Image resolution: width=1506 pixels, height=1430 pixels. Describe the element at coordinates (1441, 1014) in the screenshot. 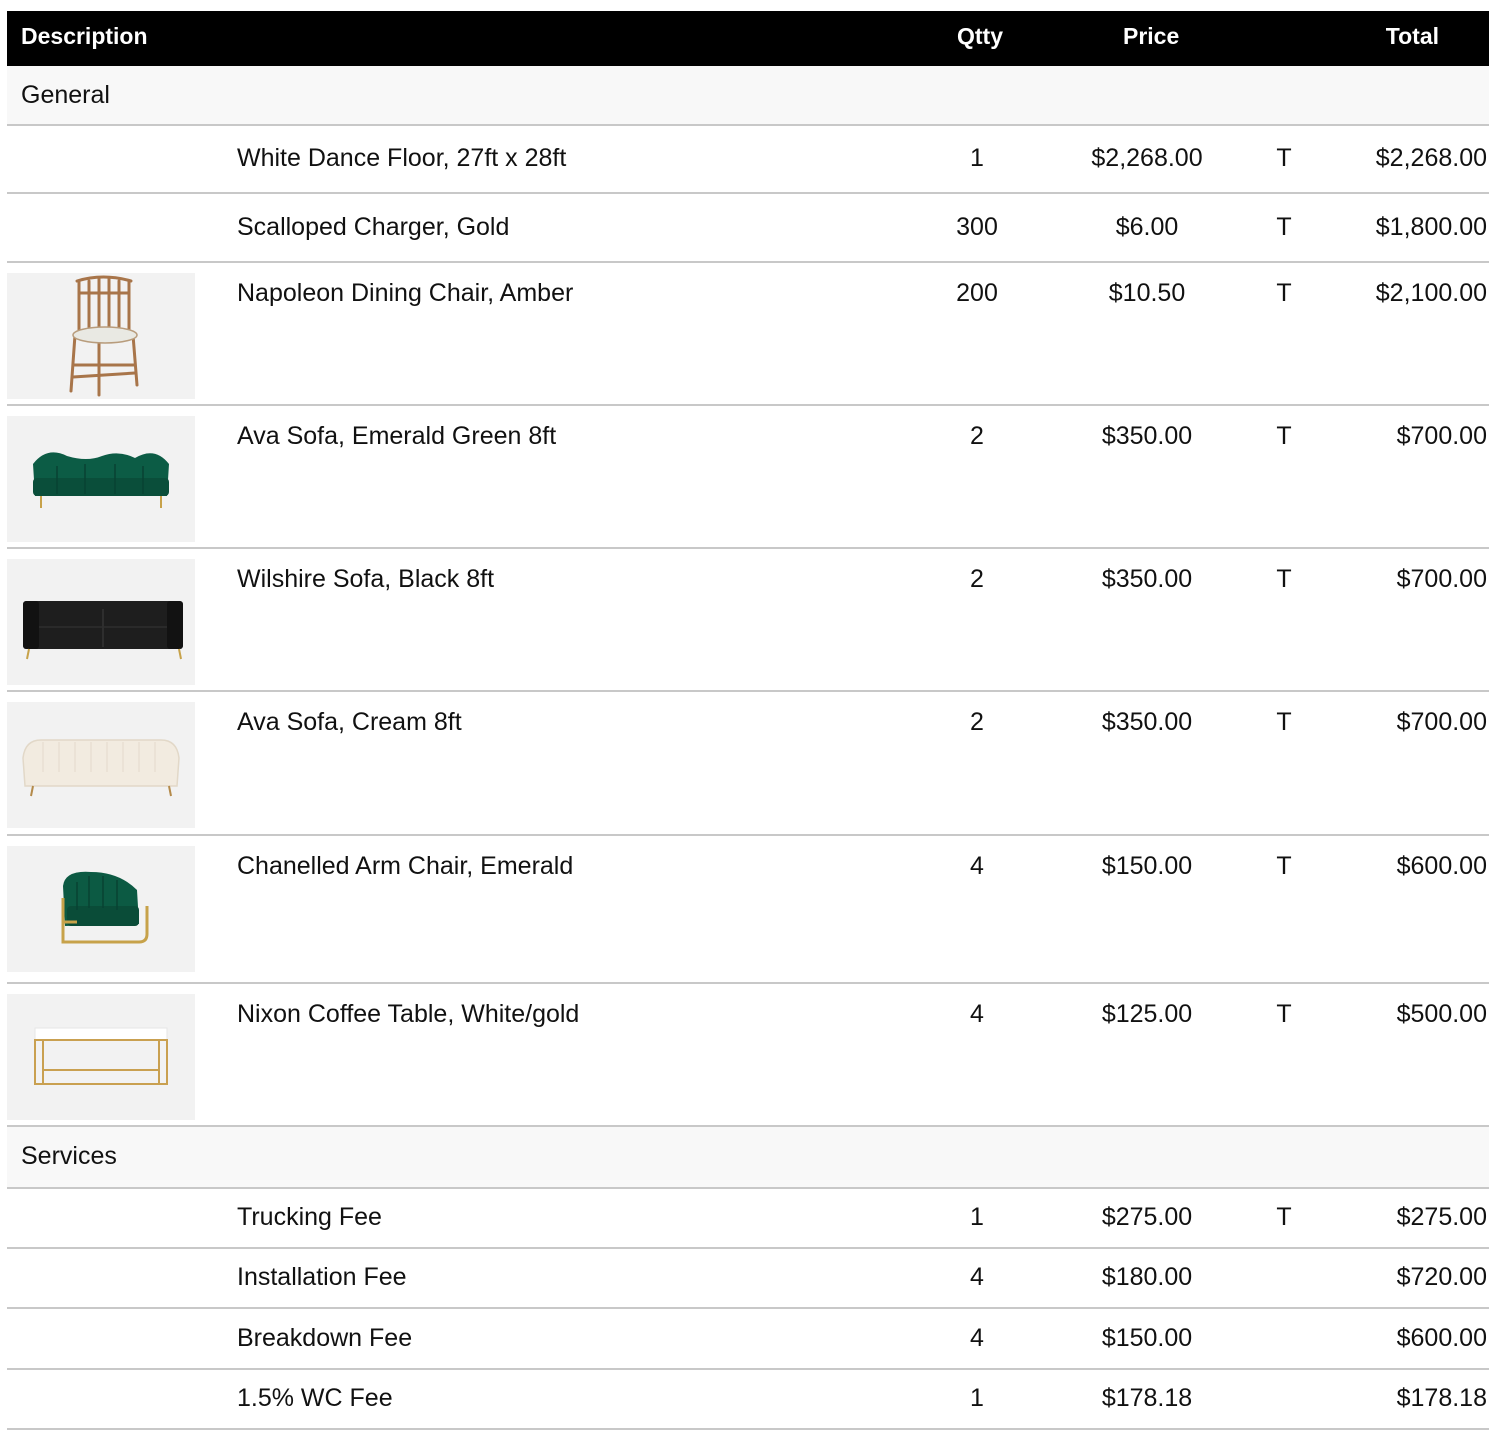

I see `item-total: $500.00` at that location.